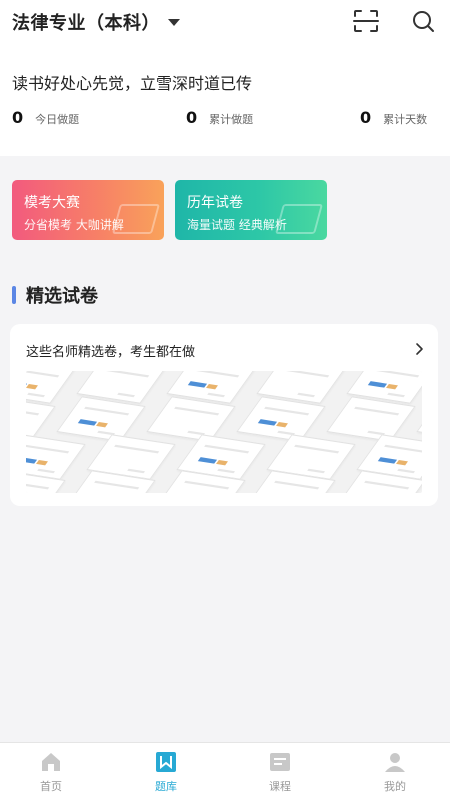 Image resolution: width=450 pixels, height=800 pixels. What do you see at coordinates (136, 219) in the screenshot?
I see `trophy-decoration-icon` at bounding box center [136, 219].